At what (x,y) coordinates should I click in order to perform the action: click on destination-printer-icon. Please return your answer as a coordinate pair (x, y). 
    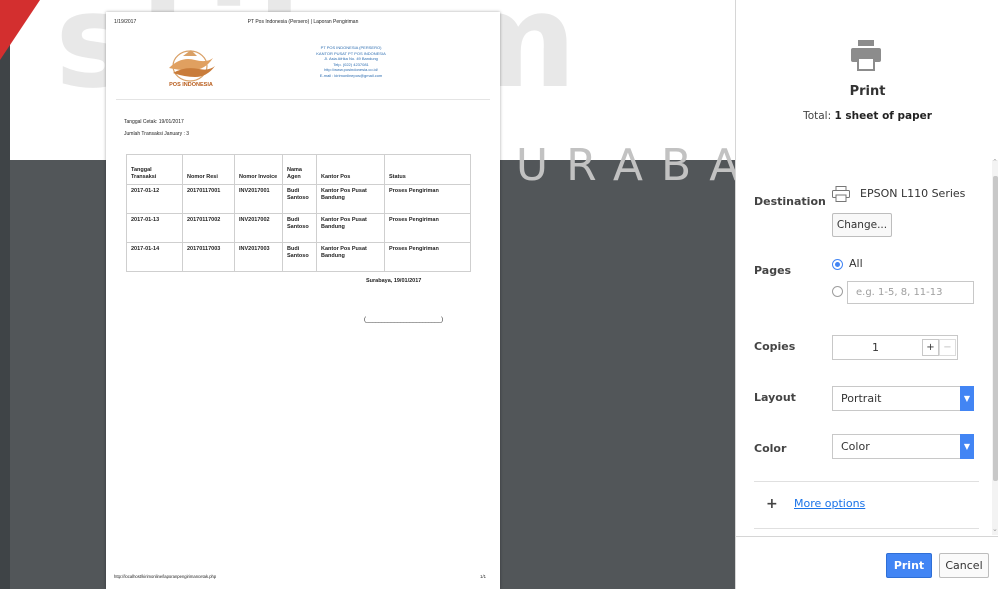
    Looking at the image, I should click on (841, 194).